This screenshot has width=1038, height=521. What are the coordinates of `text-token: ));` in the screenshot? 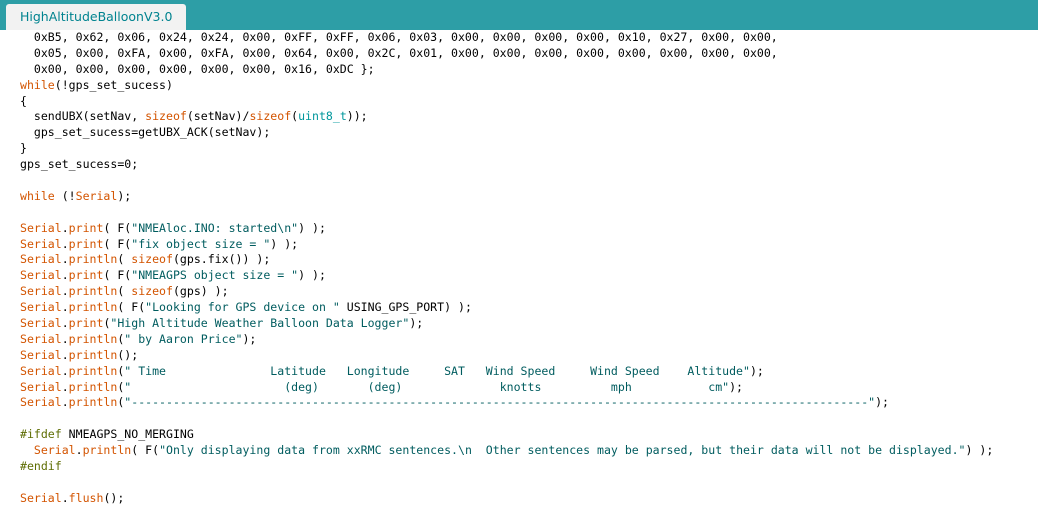 It's located at (357, 116).